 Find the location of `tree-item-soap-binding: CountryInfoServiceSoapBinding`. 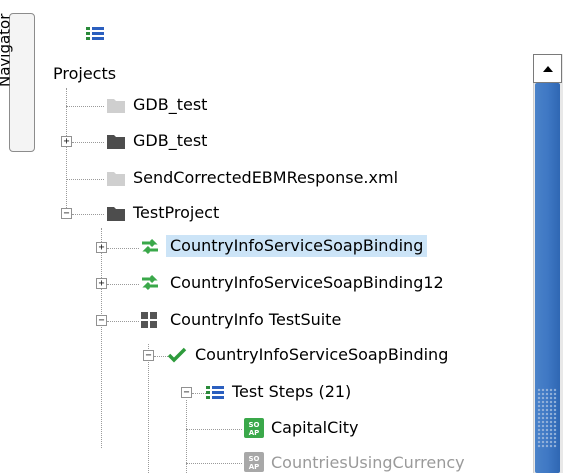

tree-item-soap-binding: CountryInfoServiceSoapBinding is located at coordinates (297, 246).